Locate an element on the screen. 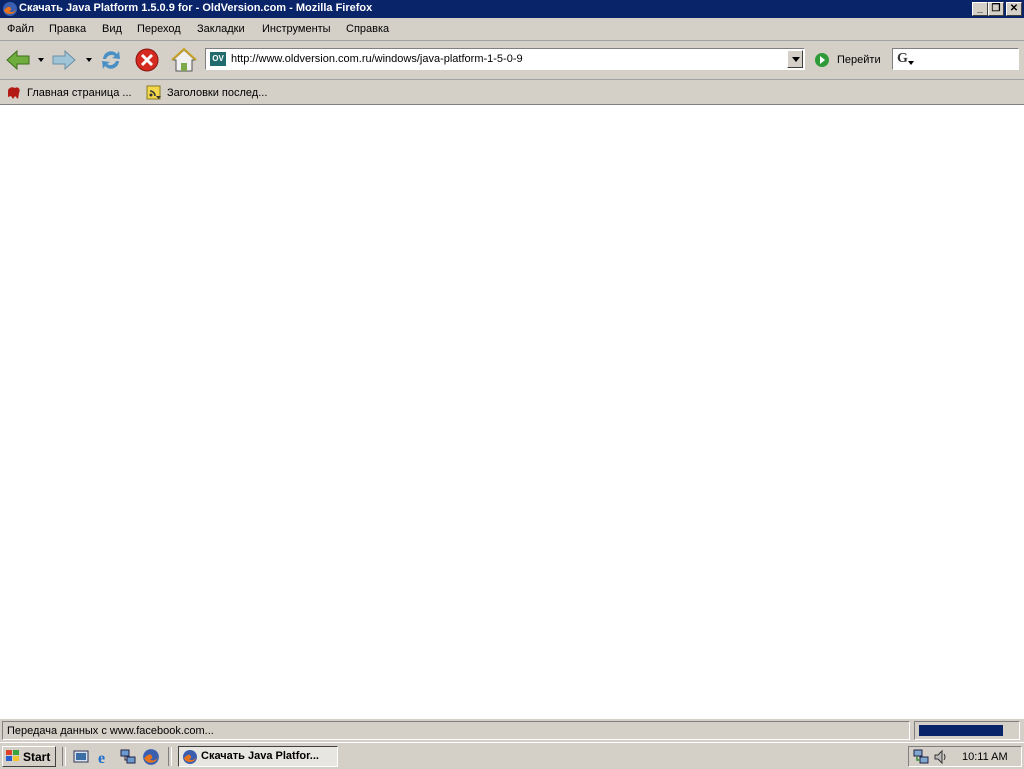 This screenshot has width=1024, height=769. close-button: ✕ is located at coordinates (1014, 9).